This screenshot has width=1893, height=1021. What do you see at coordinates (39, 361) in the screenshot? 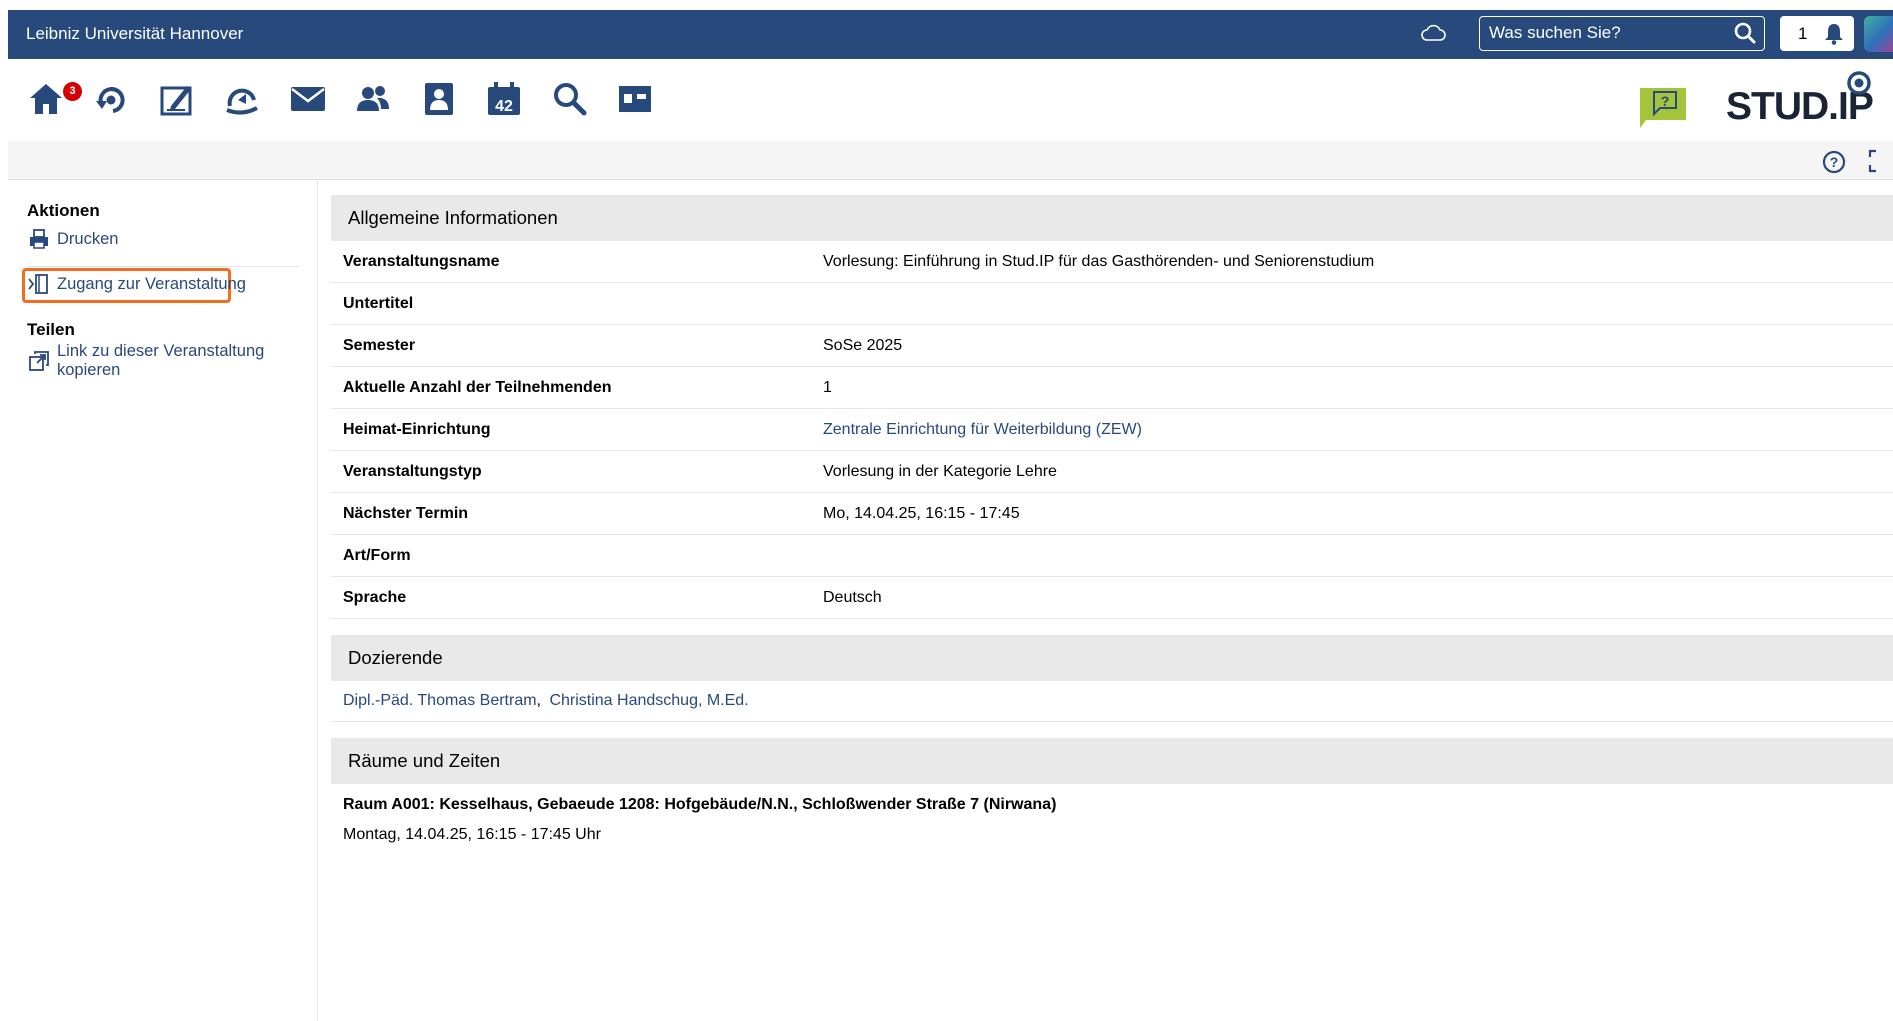
I see `copy-link-icon` at bounding box center [39, 361].